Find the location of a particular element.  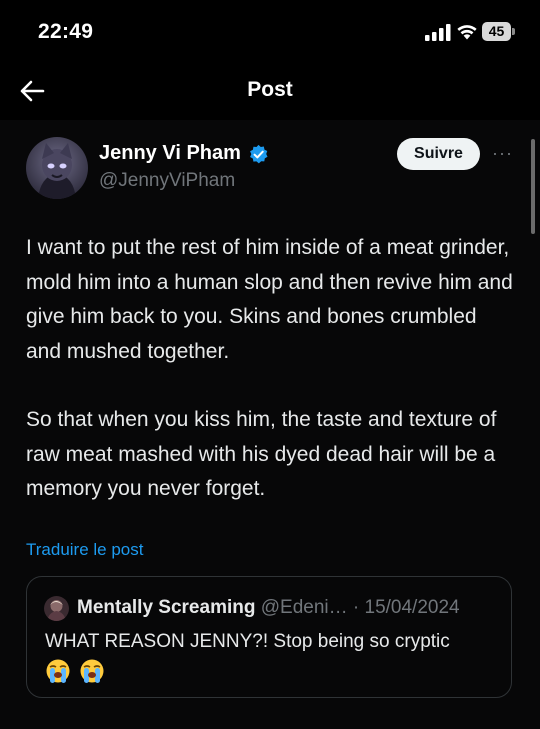

wifi-icon is located at coordinates (467, 32).